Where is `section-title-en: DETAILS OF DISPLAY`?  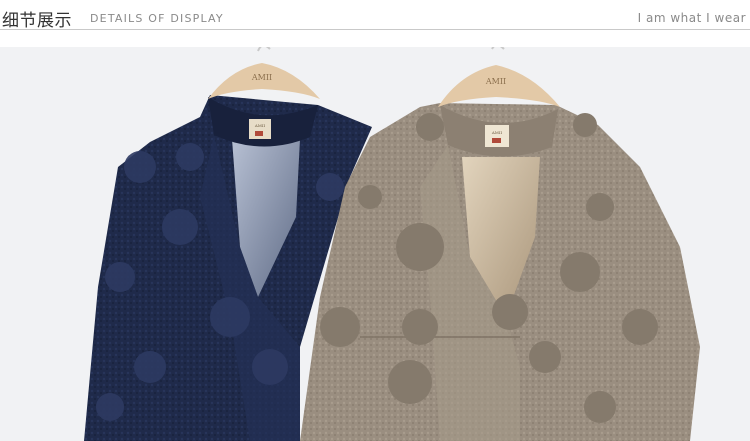
section-title-en: DETAILS OF DISPLAY is located at coordinates (157, 18).